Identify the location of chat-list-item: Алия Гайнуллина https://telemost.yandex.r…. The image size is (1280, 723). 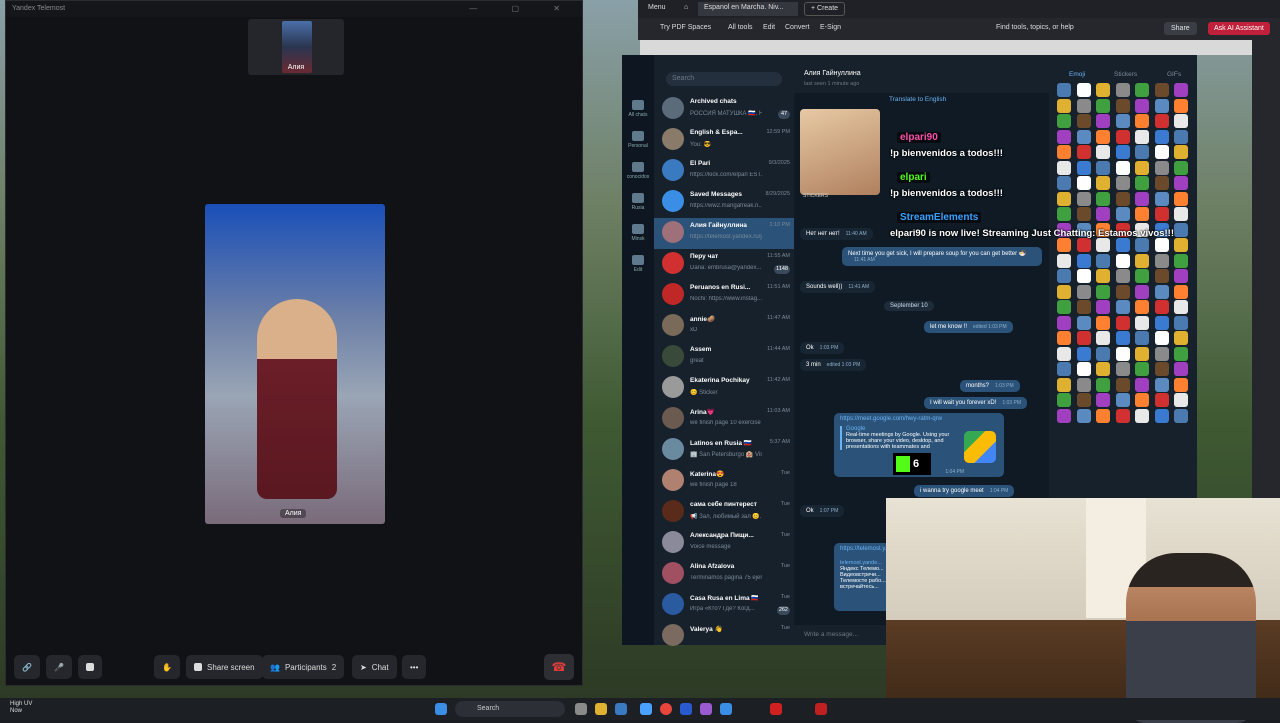
(724, 233).